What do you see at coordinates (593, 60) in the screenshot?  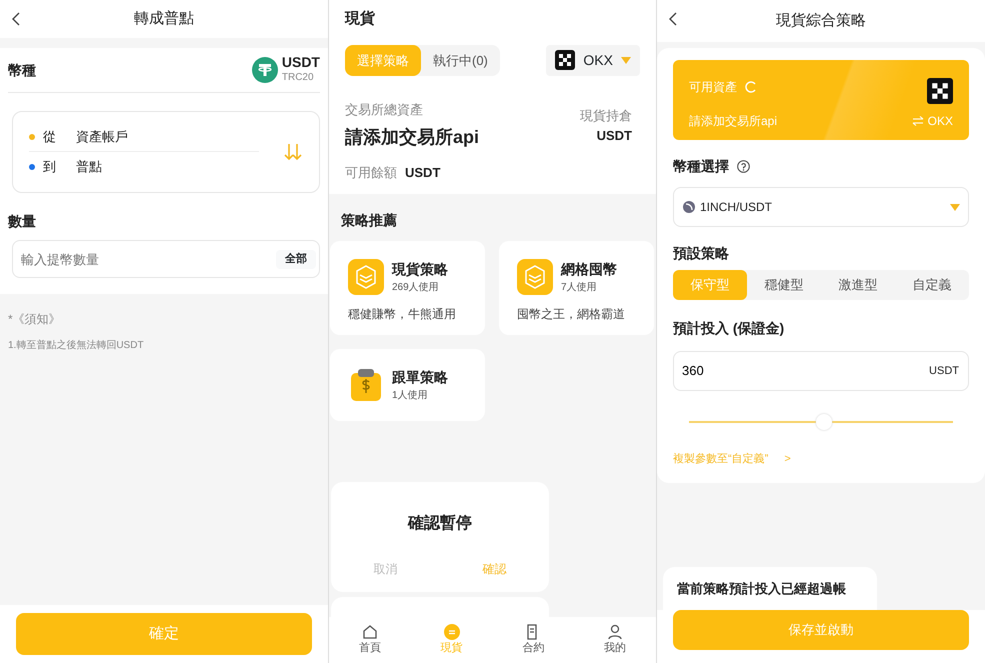 I see `exchange-dropdown: OKX` at bounding box center [593, 60].